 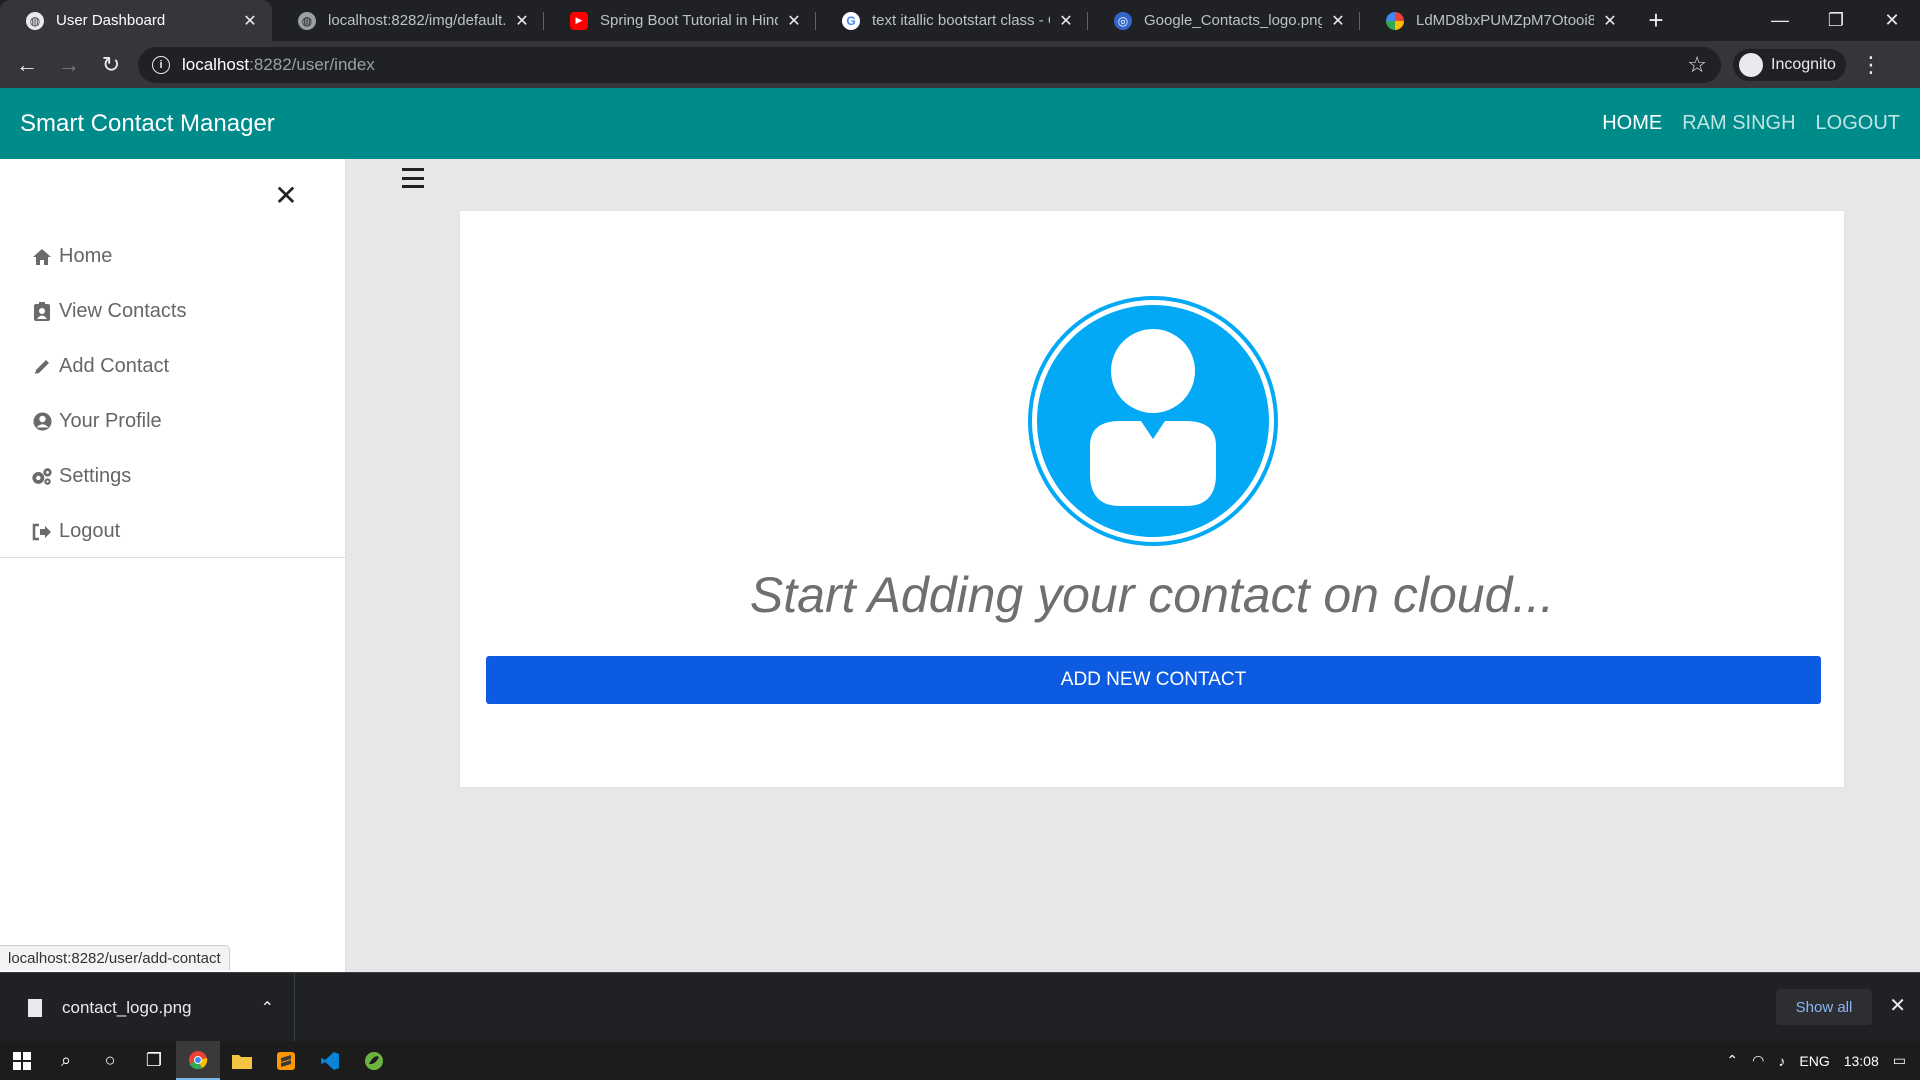 I want to click on address-bar: i localhost:8282/user/index ☆, so click(x=929, y=64).